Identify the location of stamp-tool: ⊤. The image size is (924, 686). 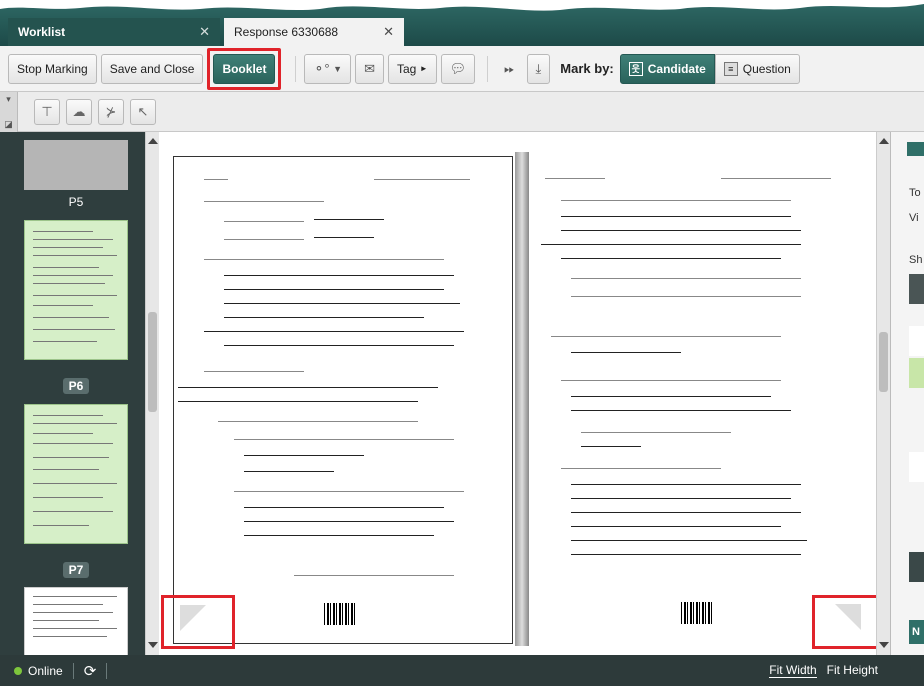
(47, 111).